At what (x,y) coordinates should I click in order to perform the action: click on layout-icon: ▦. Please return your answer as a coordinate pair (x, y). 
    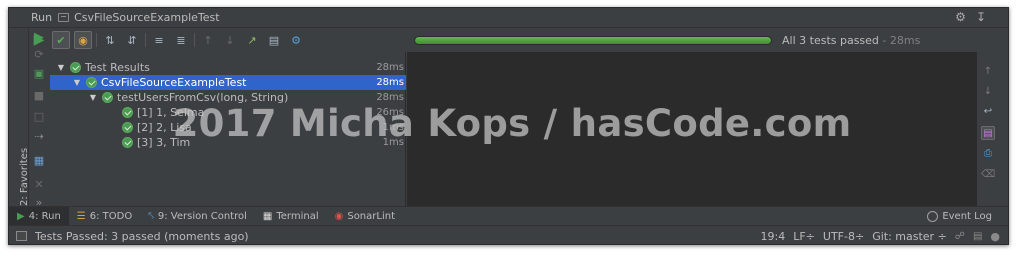
    Looking at the image, I should click on (39, 160).